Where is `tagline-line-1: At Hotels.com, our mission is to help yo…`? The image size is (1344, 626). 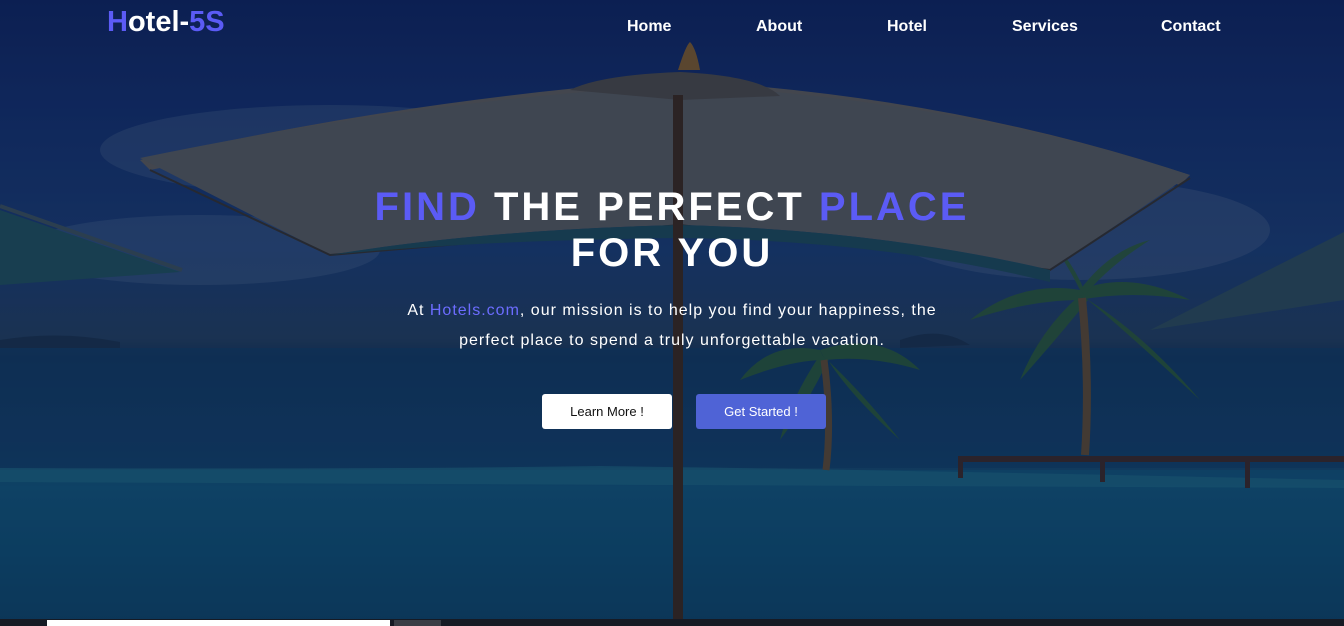
tagline-line-1: At Hotels.com, our mission is to help yo… is located at coordinates (672, 311).